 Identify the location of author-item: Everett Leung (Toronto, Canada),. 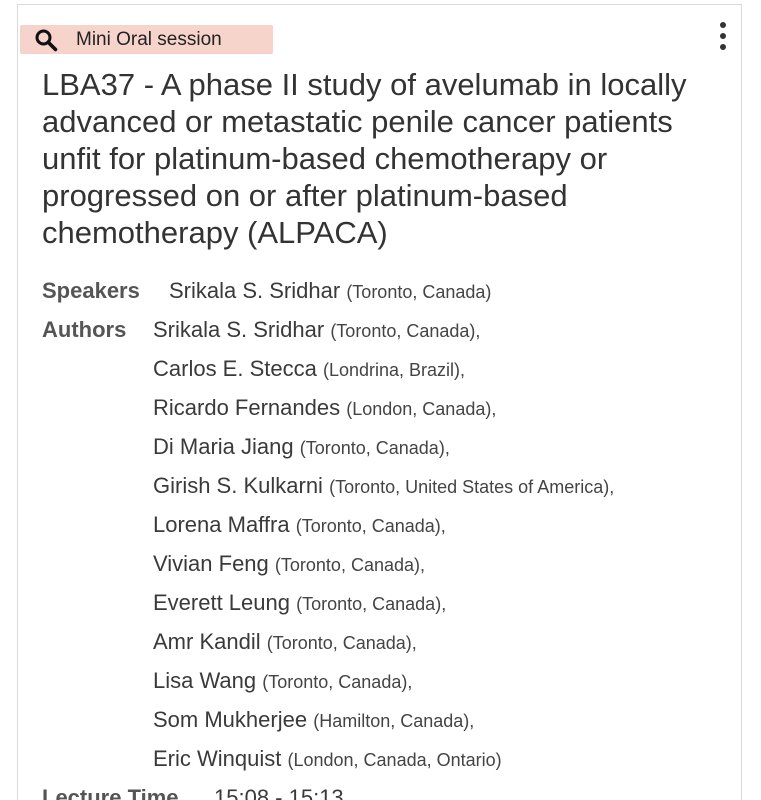
(383, 603).